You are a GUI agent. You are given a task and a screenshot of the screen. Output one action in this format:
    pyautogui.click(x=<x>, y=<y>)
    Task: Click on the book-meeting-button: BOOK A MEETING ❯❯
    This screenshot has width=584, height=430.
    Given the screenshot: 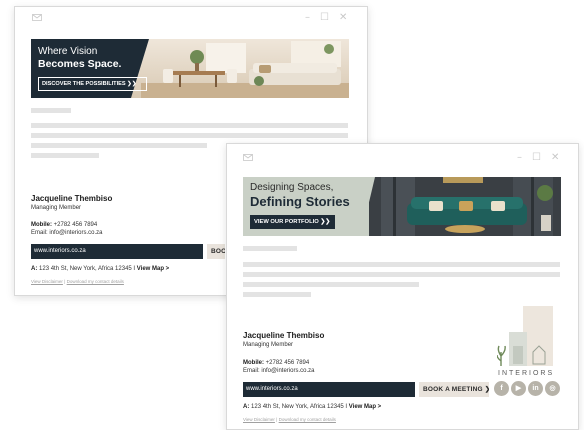 What is the action you would take?
    pyautogui.click(x=454, y=389)
    